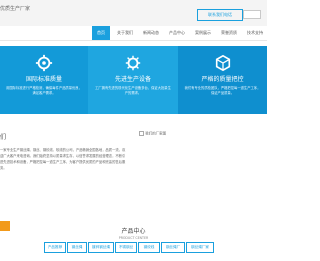 Image resolution: width=320 pixels, height=261 pixels. Describe the element at coordinates (222, 90) in the screenshot. I see `feature-desc: 我们有专业的质检团队，严格把控每一道生产工序，保证产品质量。` at that location.